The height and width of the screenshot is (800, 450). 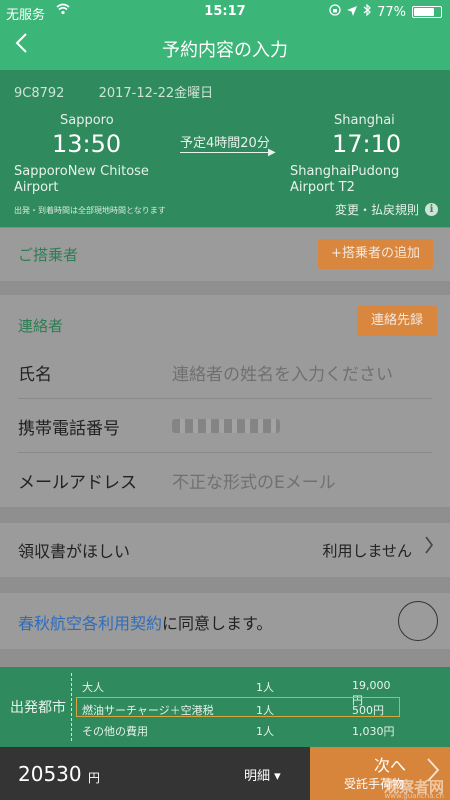 I want to click on receipt-value: 利用しません, so click(x=367, y=551).